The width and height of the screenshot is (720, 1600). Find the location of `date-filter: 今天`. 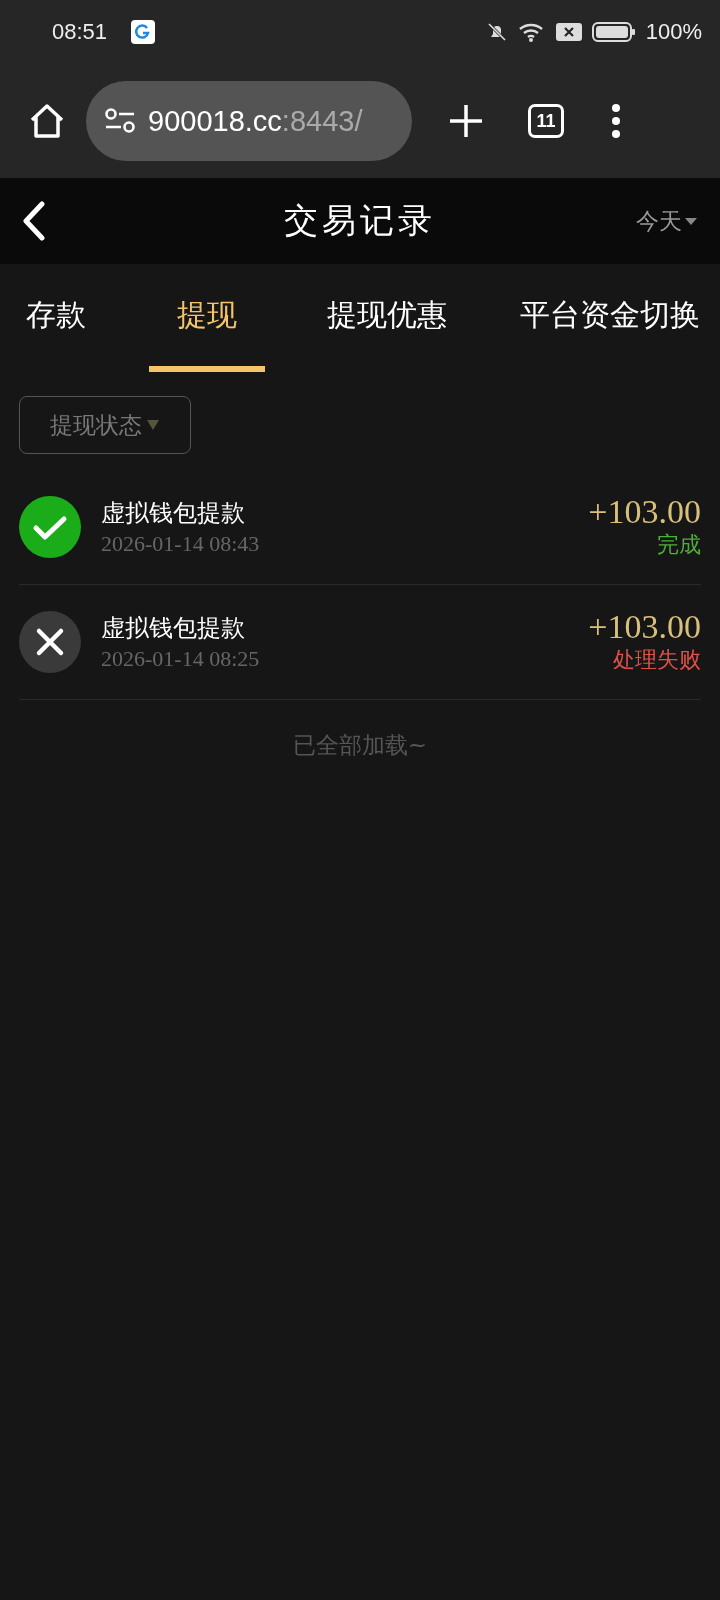

date-filter: 今天 is located at coordinates (667, 221).